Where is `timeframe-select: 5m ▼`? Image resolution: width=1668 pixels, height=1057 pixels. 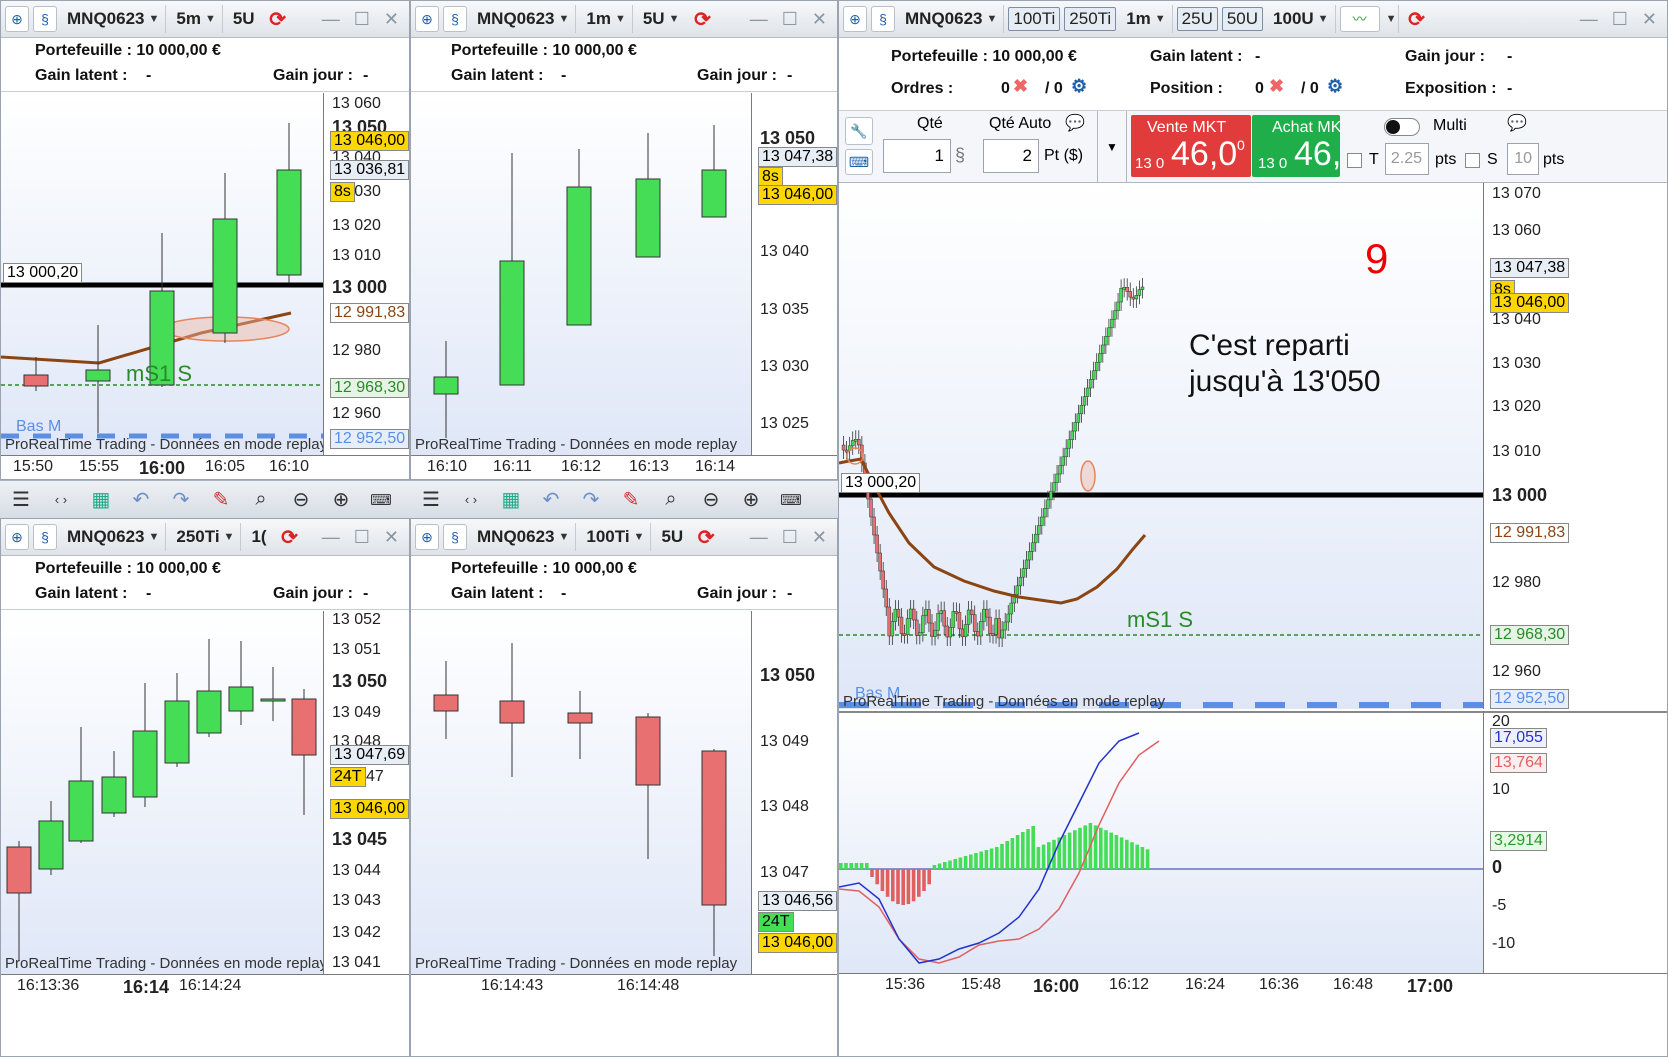
timeframe-select: 5m ▼ is located at coordinates (196, 19).